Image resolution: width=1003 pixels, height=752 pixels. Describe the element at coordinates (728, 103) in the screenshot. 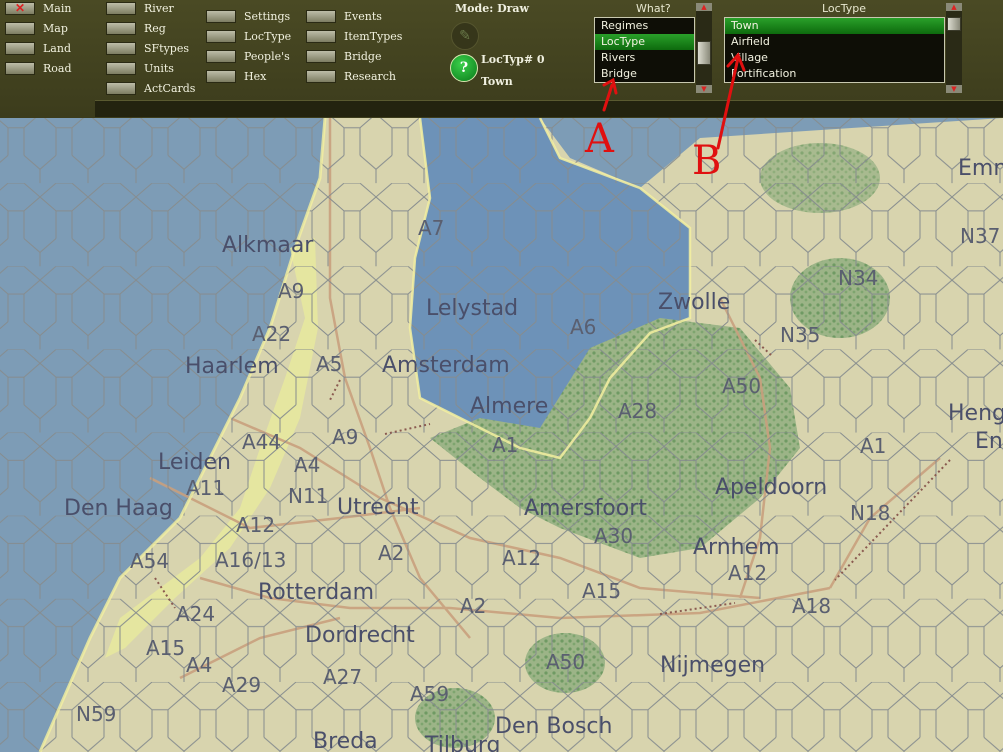

I see `arrow-b-shaft` at that location.